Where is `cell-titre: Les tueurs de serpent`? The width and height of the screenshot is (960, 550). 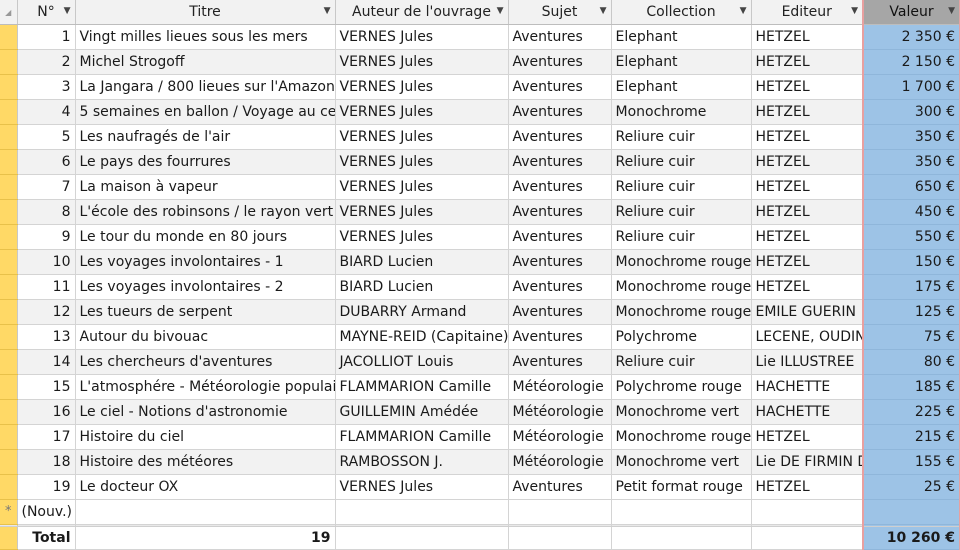
cell-titre: Les tueurs de serpent is located at coordinates (205, 312).